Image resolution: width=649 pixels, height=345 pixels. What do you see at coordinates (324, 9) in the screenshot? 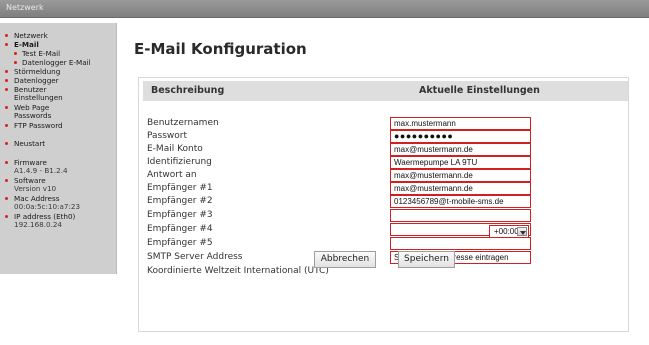
I see `top-bar: Netzwerk` at bounding box center [324, 9].